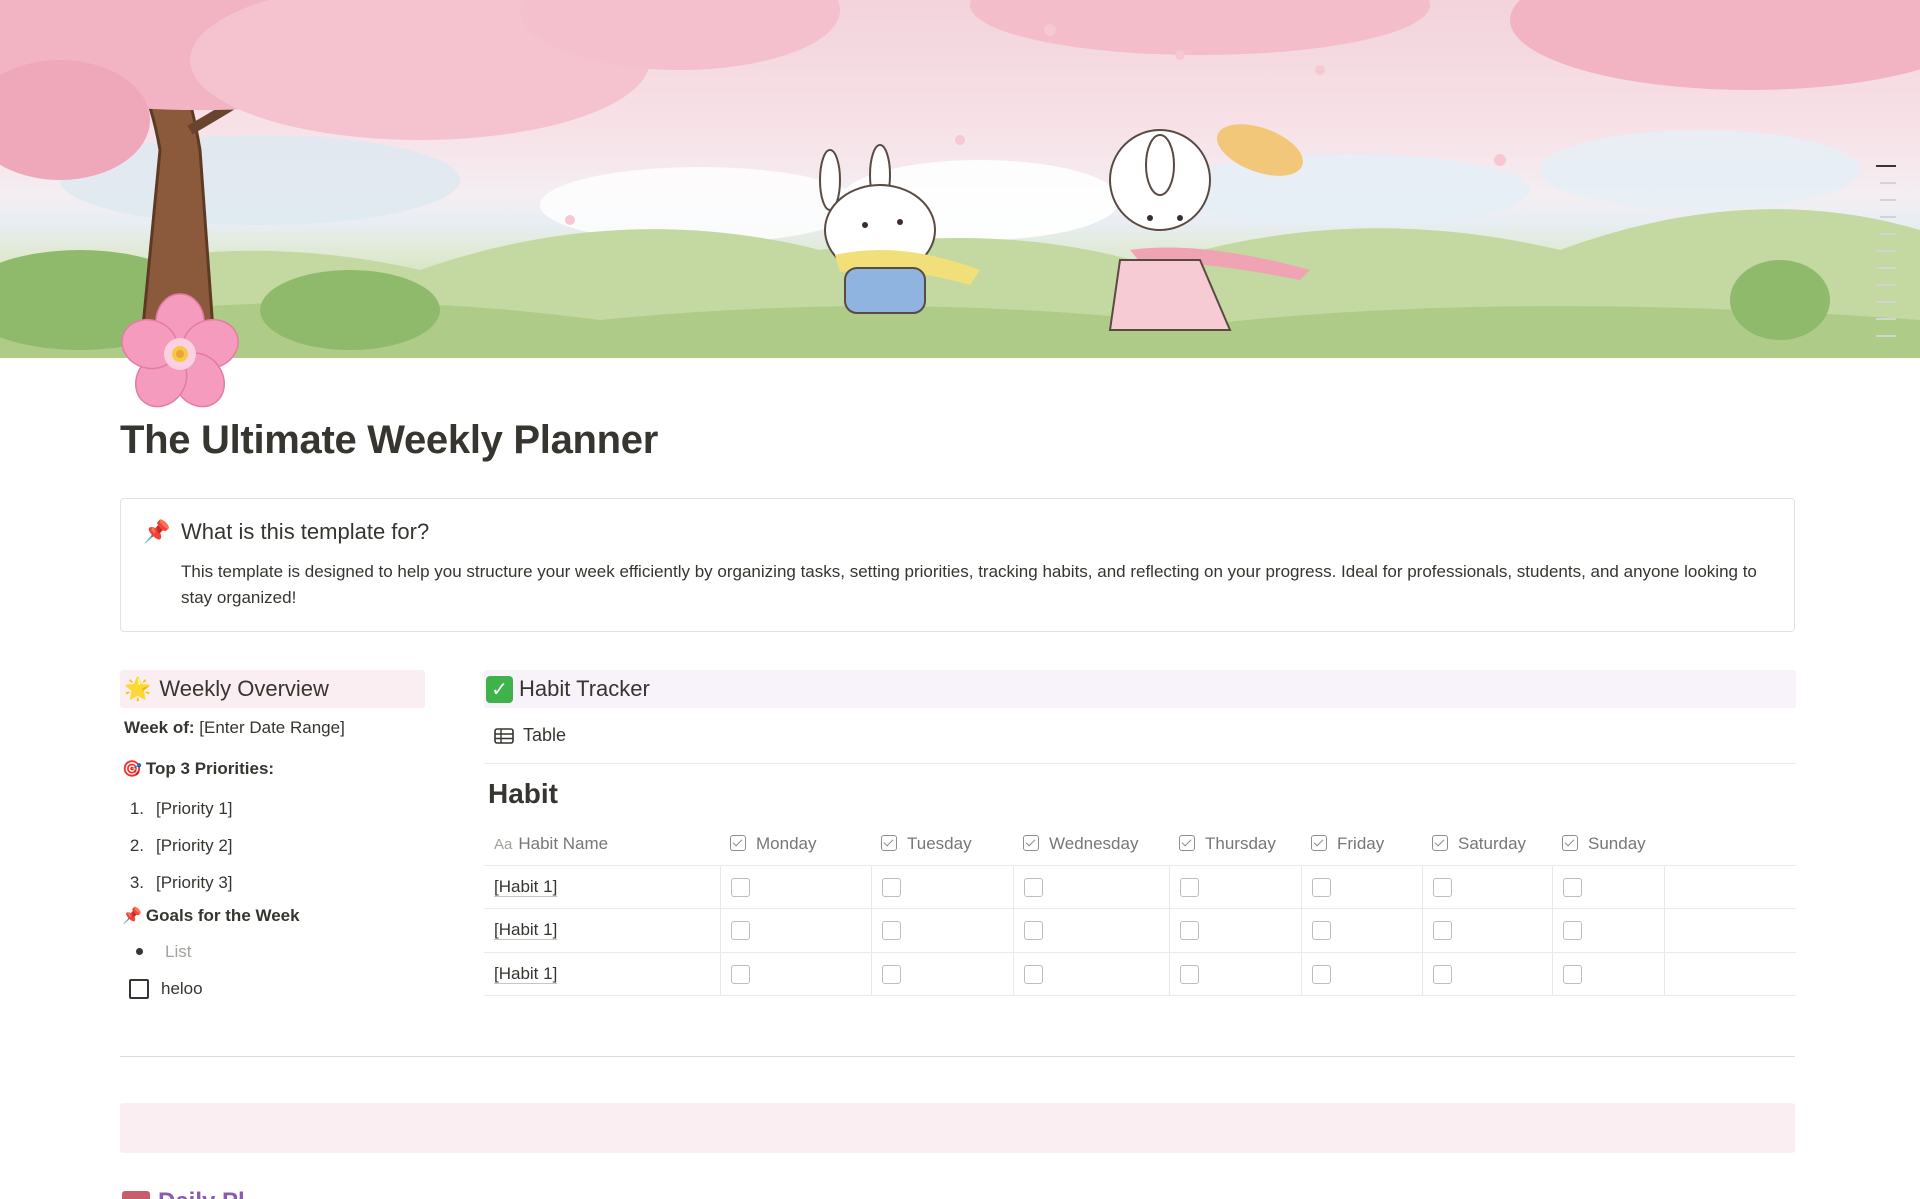 Image resolution: width=1920 pixels, height=1199 pixels. What do you see at coordinates (180, 354) in the screenshot?
I see `cherry-blossom-icon` at bounding box center [180, 354].